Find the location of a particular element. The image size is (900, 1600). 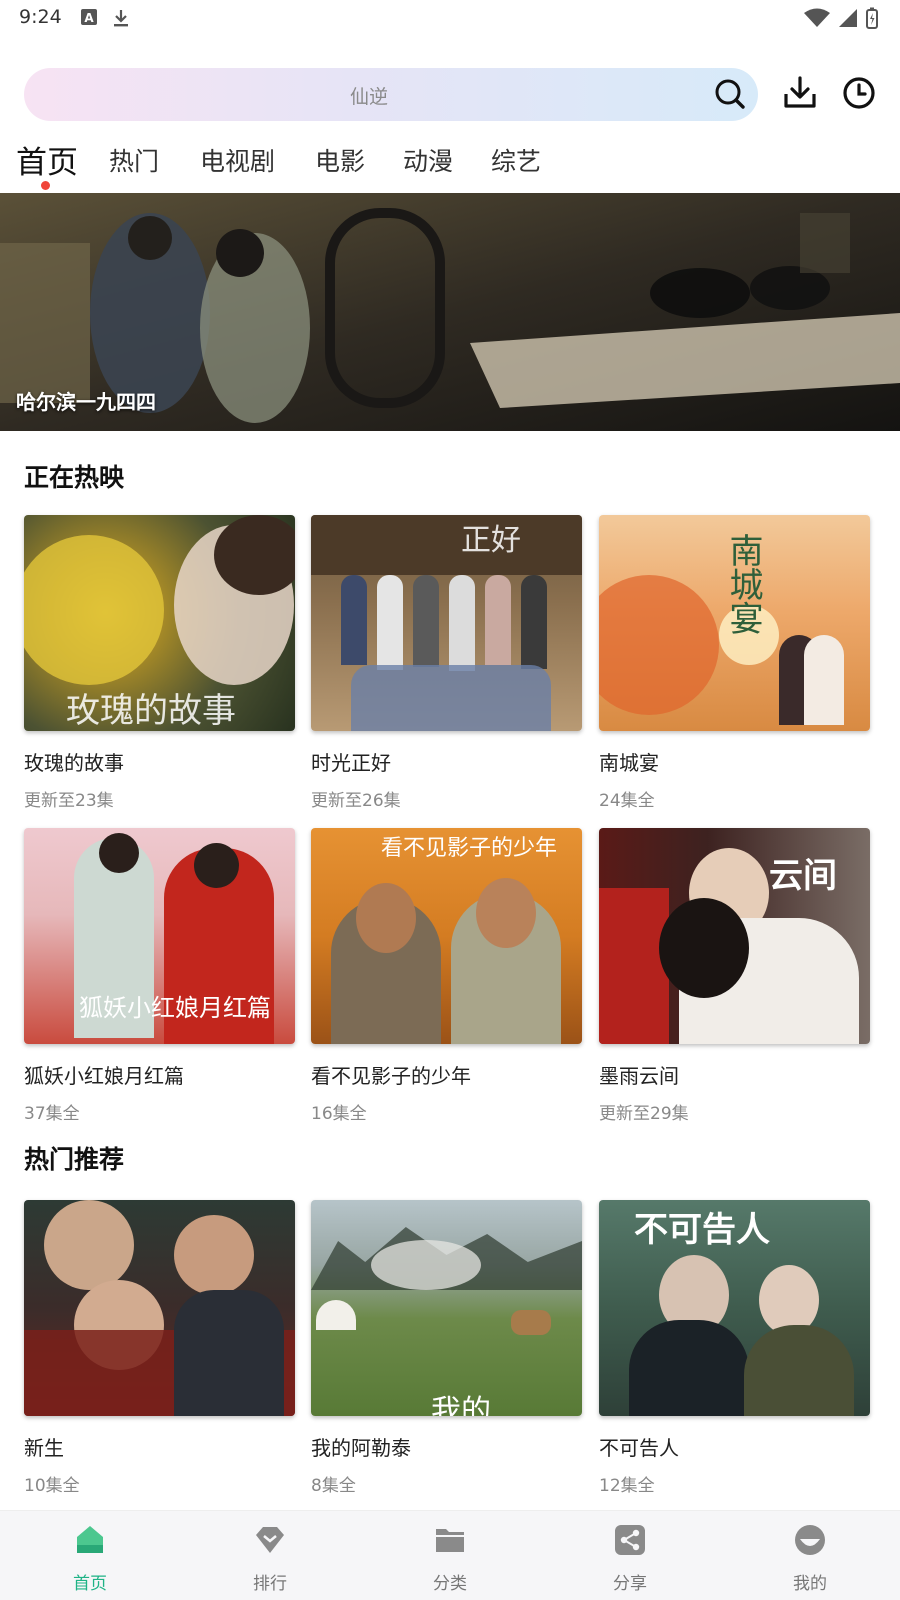

media-card: 云间 墨雨云间 更新至29集 is located at coordinates (734, 976).